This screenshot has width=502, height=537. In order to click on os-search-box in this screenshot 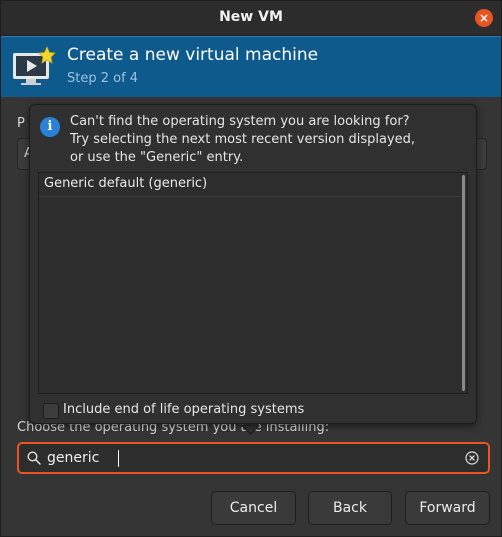, I will do `click(253, 458)`.